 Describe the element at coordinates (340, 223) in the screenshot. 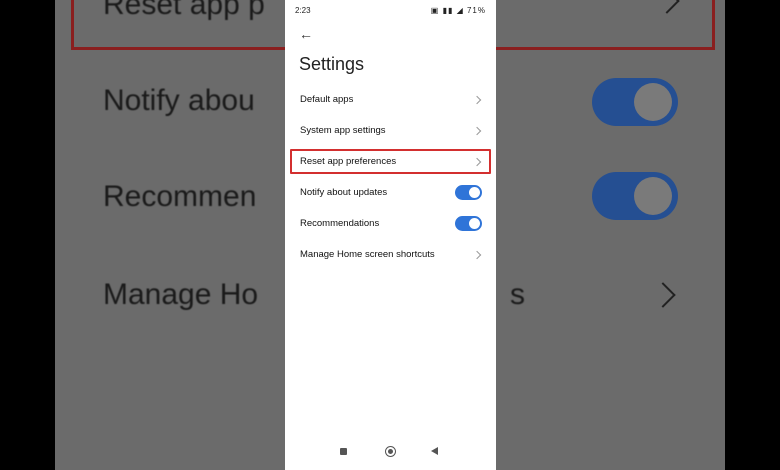

I see `settings-item-label: Recommendations` at that location.